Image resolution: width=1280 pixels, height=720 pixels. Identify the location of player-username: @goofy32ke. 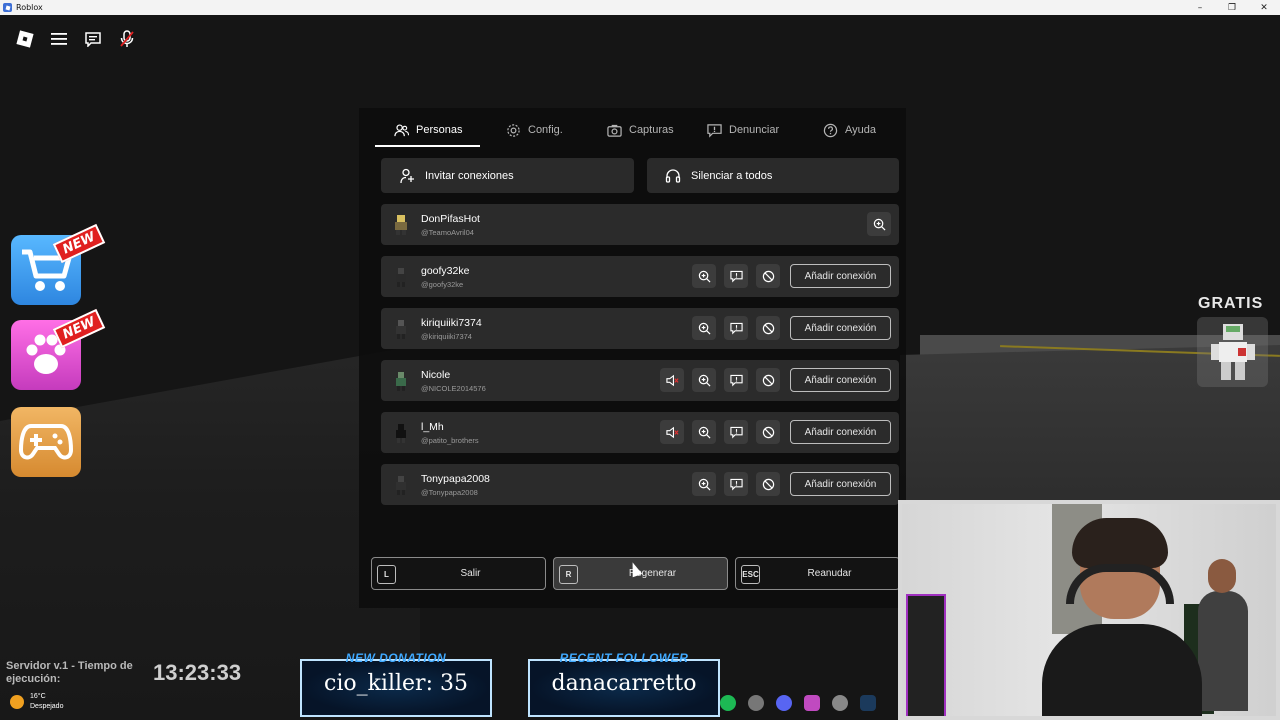
(442, 284).